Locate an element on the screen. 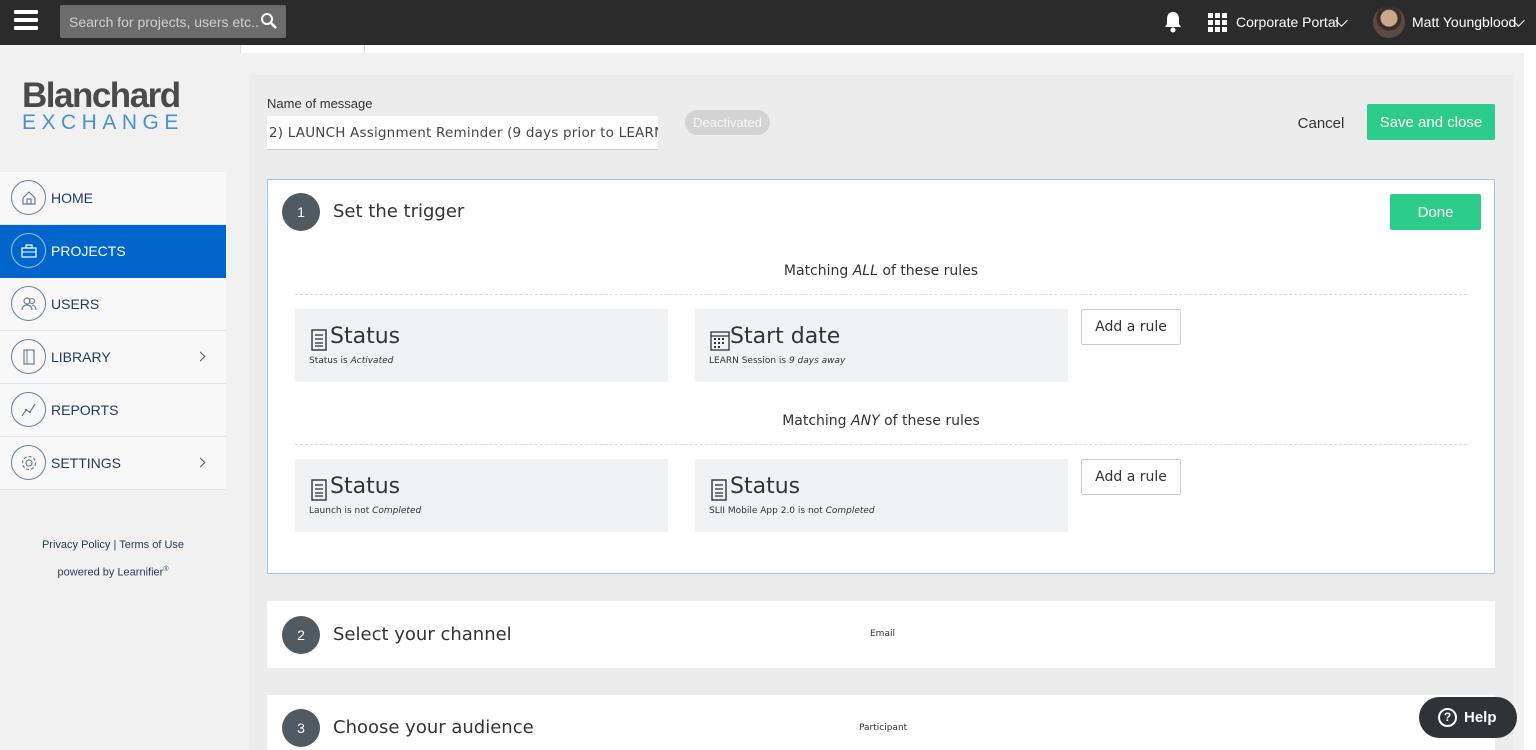 This screenshot has height=750, width=1536. message-name-label: Name of message is located at coordinates (320, 103).